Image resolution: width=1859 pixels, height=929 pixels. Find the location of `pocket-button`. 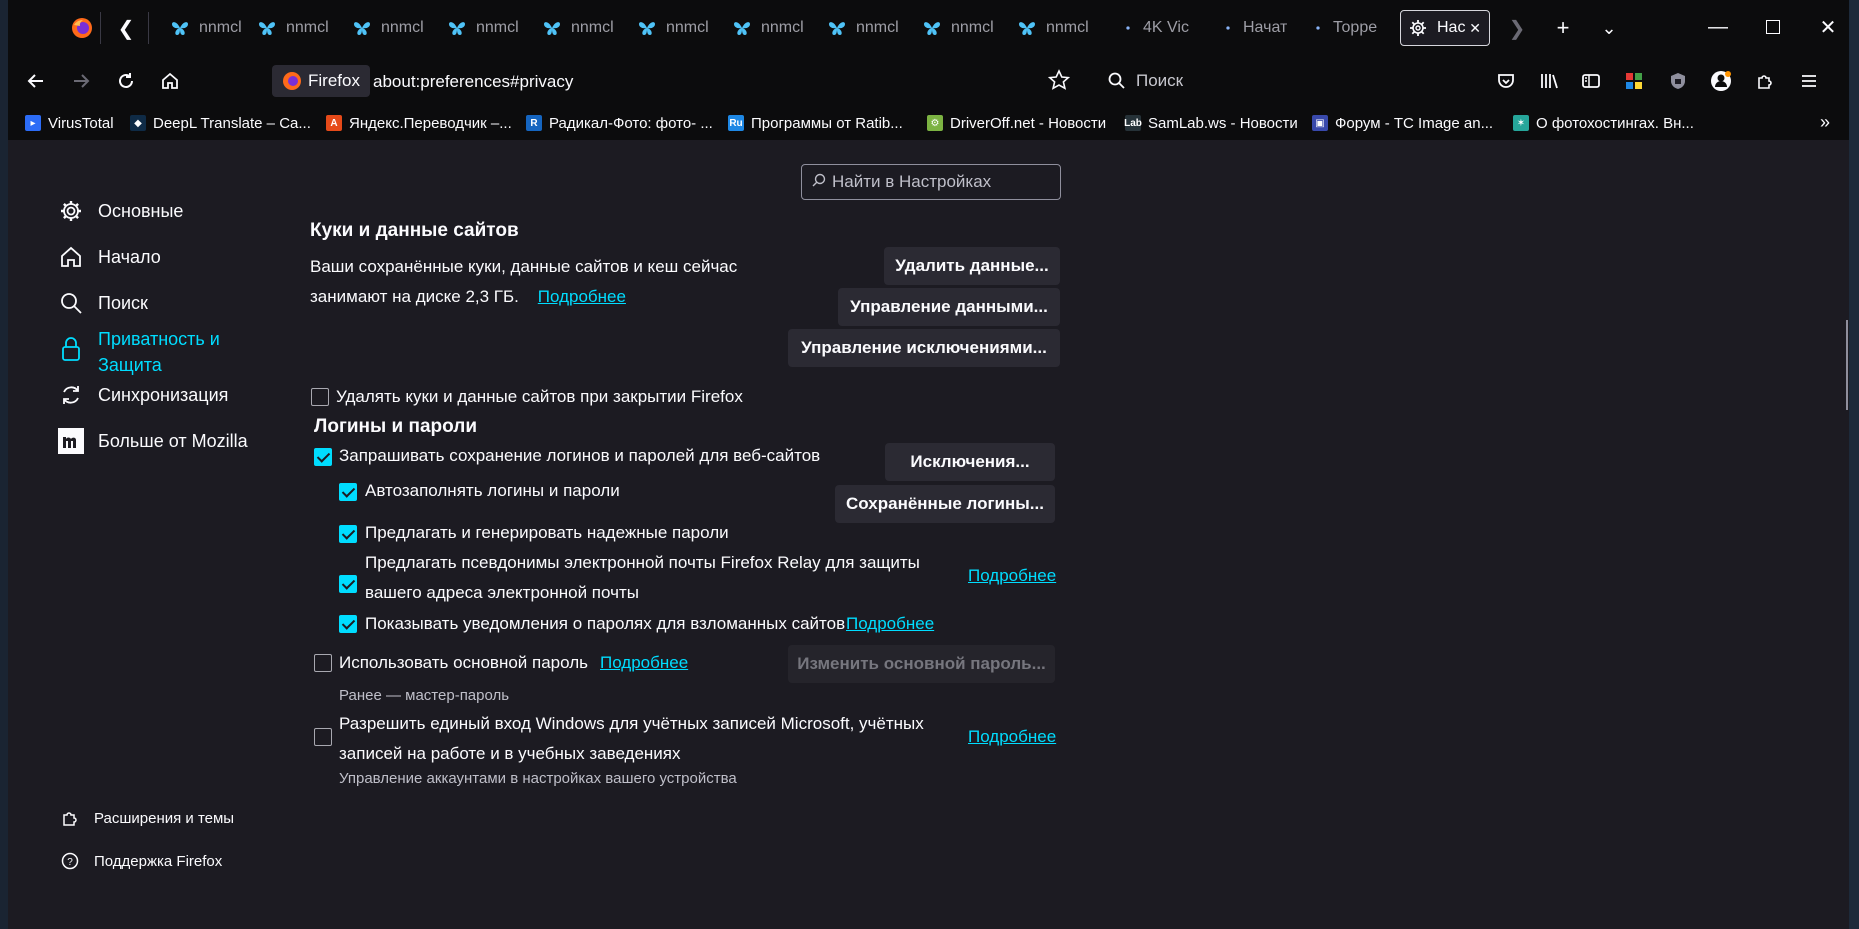

pocket-button is located at coordinates (1506, 81).